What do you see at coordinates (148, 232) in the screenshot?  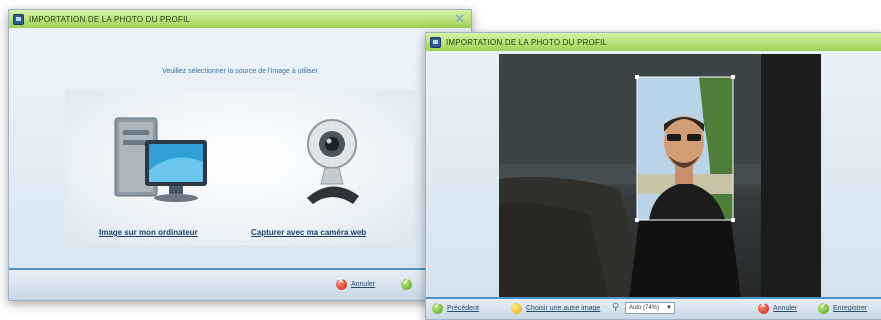 I see `image-from-computer-link: Image sur mon ordinateur` at bounding box center [148, 232].